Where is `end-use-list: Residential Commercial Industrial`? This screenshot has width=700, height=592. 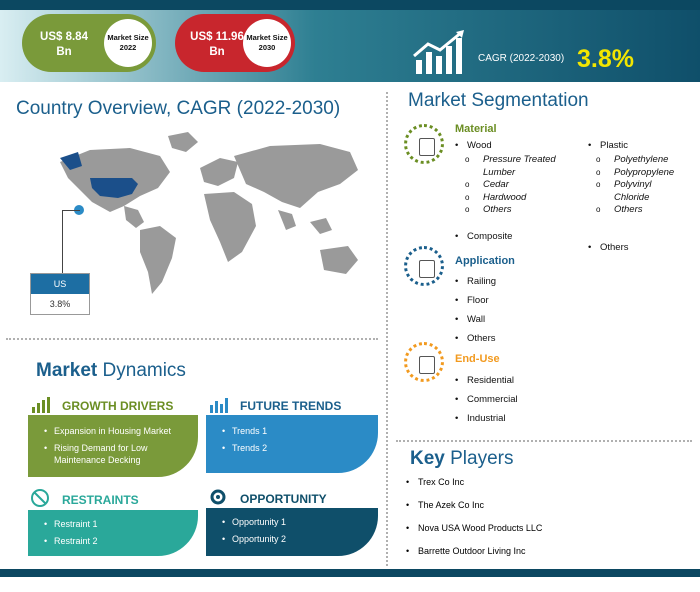 end-use-list: Residential Commercial Industrial is located at coordinates (486, 403).